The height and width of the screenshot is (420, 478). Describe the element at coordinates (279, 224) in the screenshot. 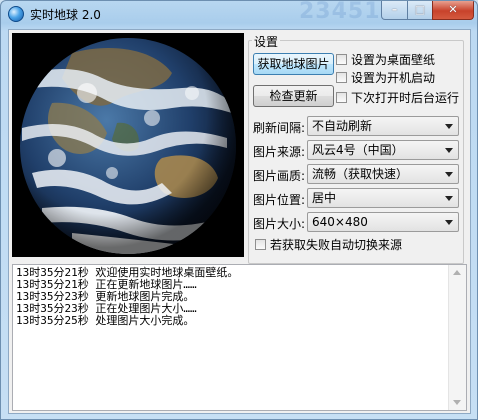

I see `image-size-label: 图片大小:` at that location.